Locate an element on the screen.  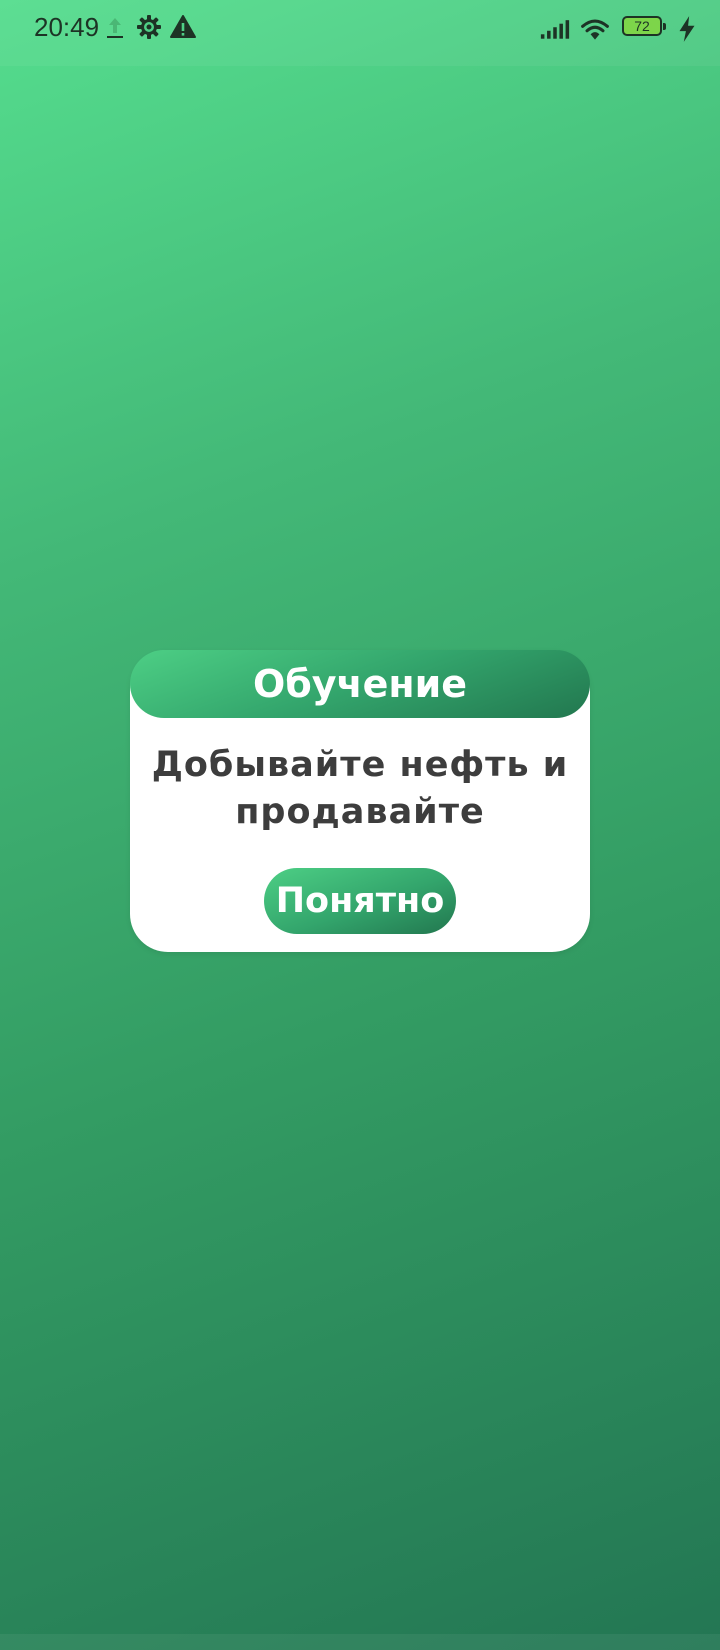
ok-button-label: Понятно is located at coordinates (360, 901).